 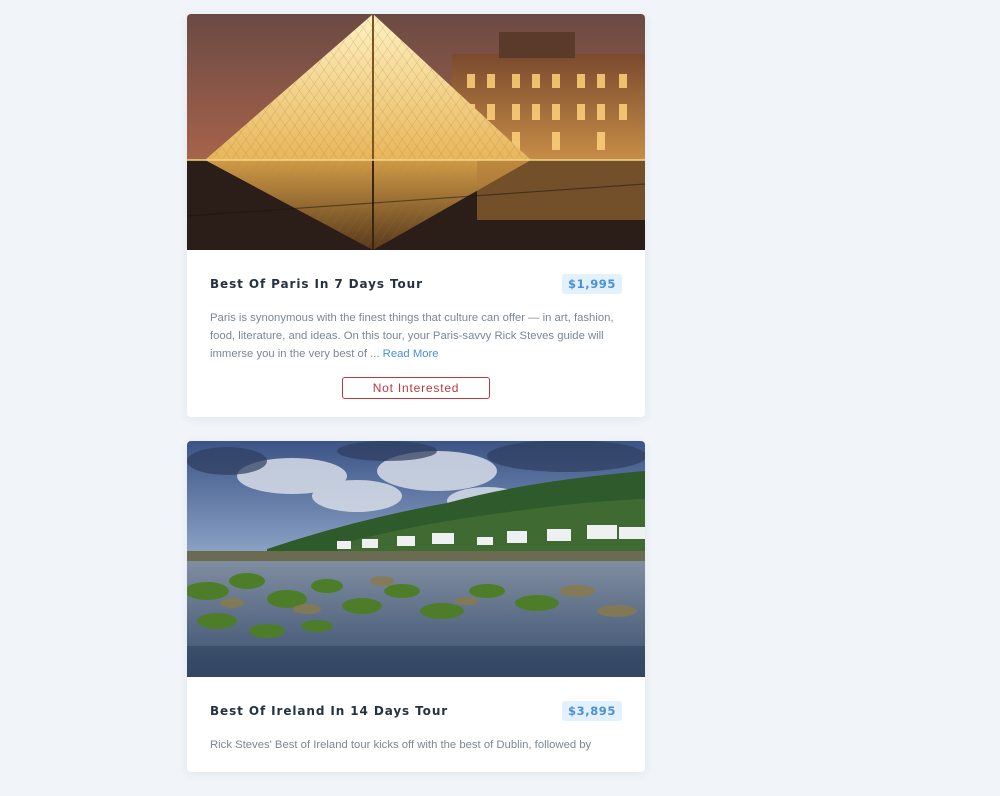 I want to click on tour-header: Best Of Paris In 7 Days Tour $1,995, so click(x=416, y=284).